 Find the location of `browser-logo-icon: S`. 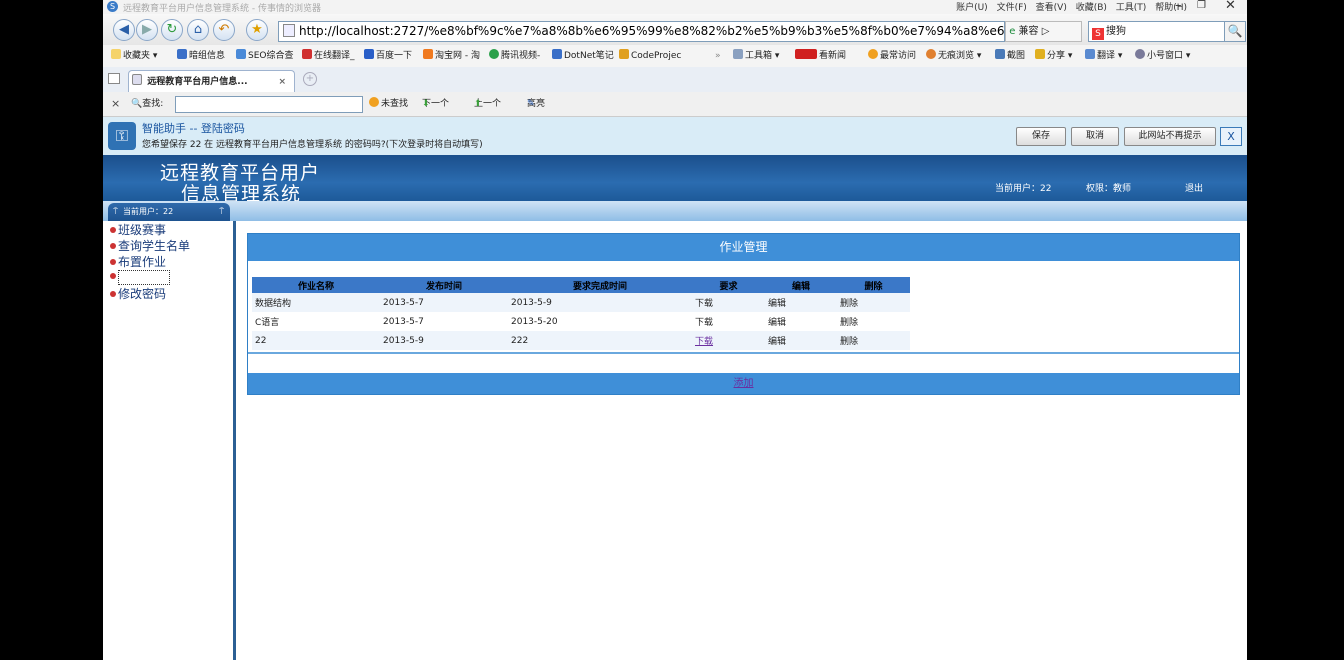

browser-logo-icon: S is located at coordinates (112, 6).